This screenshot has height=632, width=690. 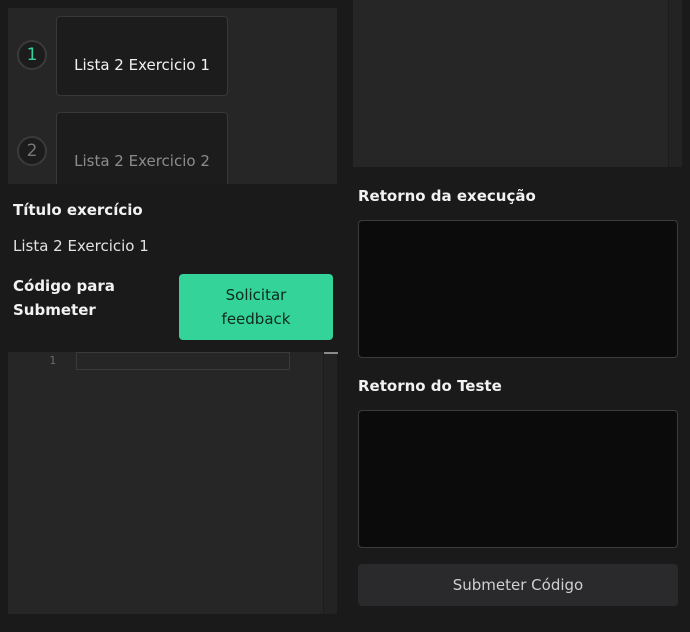 I want to click on execution-output-box, so click(x=518, y=289).